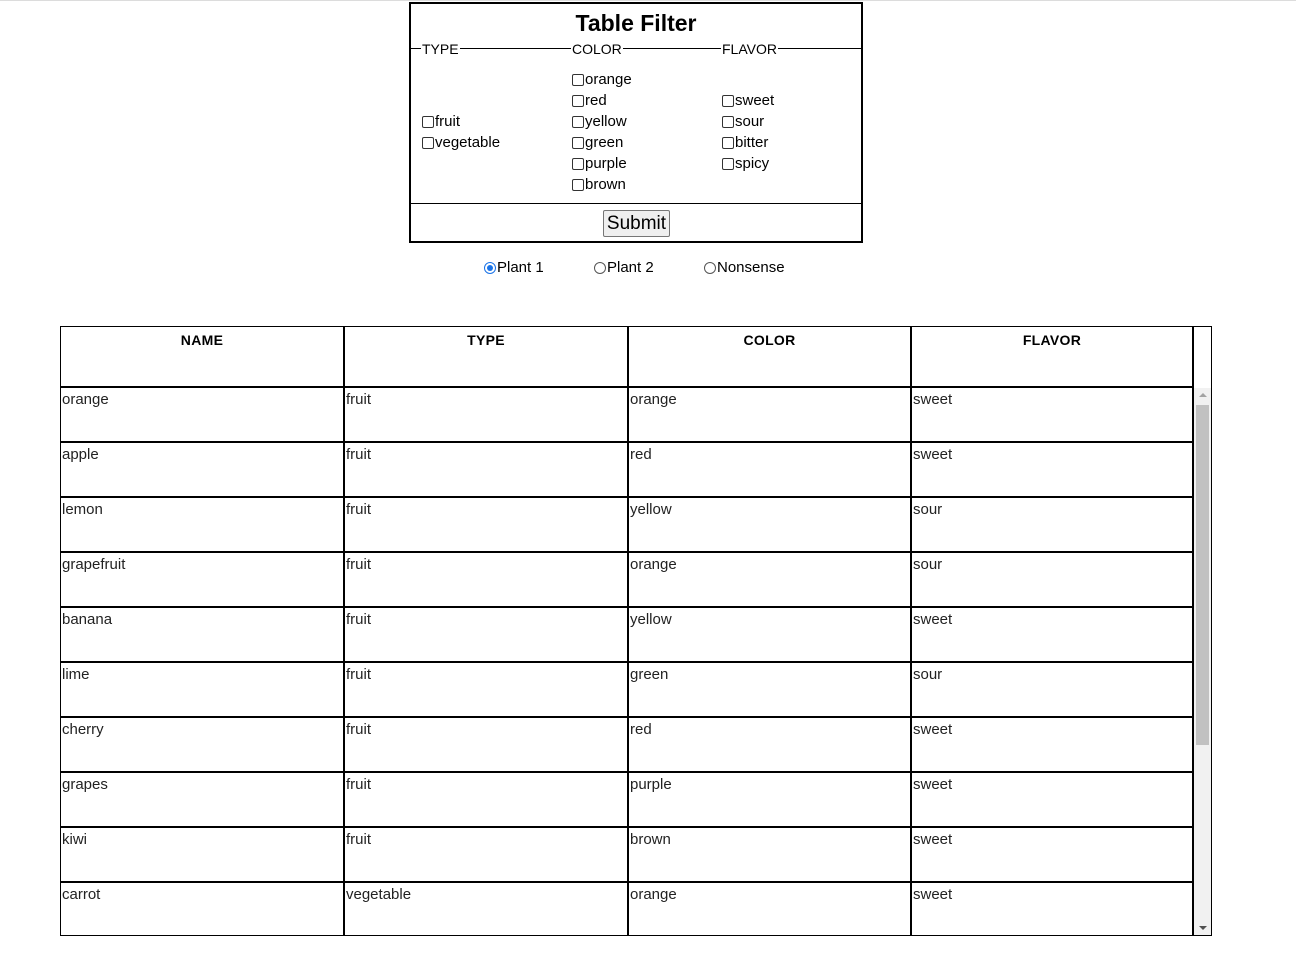  I want to click on table-row: lime fruit green sour, so click(627, 690).